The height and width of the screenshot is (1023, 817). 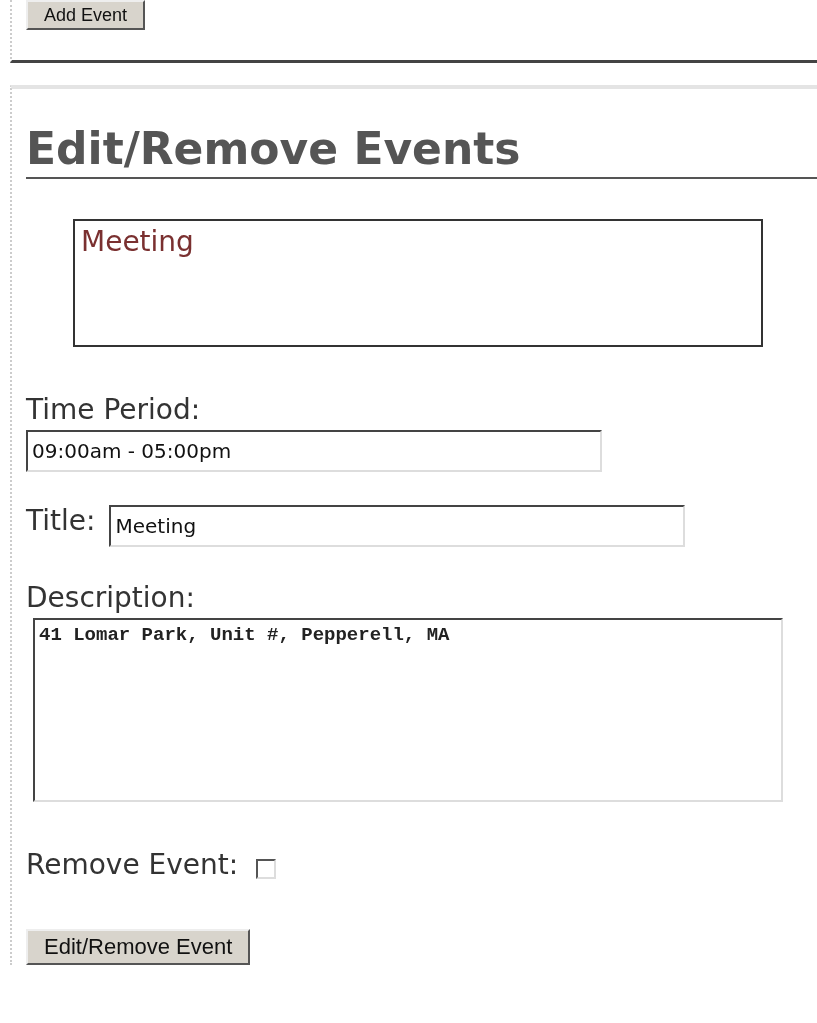 I want to click on section-heading: Edit/Remove Events, so click(x=421, y=152).